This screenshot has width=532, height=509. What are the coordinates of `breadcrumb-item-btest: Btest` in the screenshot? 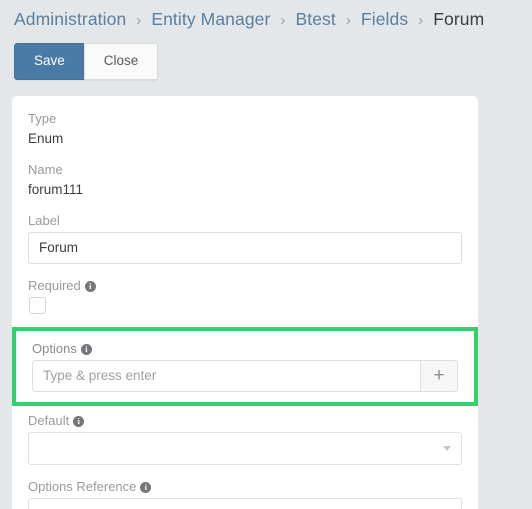 It's located at (315, 19).